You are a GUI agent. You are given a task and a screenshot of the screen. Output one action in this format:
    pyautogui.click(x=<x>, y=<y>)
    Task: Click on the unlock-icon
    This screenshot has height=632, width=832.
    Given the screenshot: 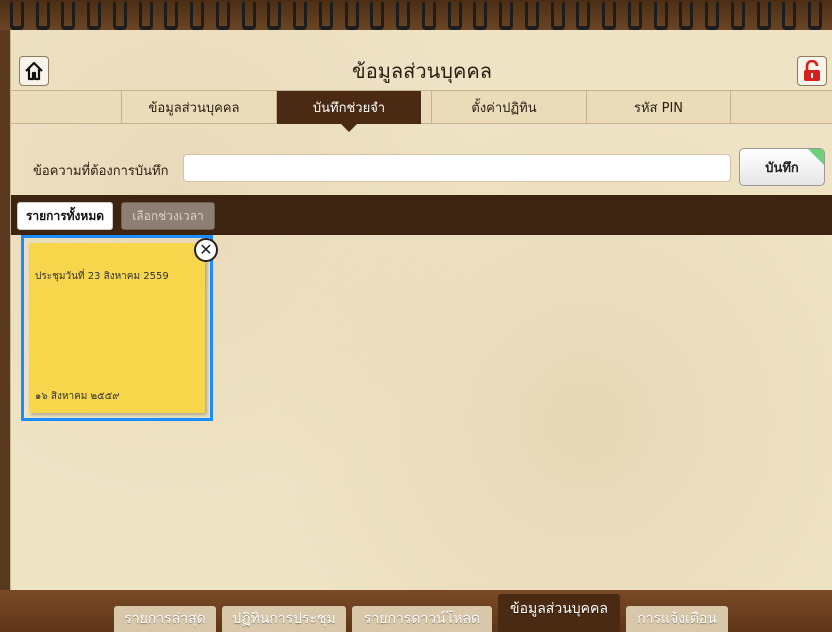 What is the action you would take?
    pyautogui.click(x=812, y=70)
    